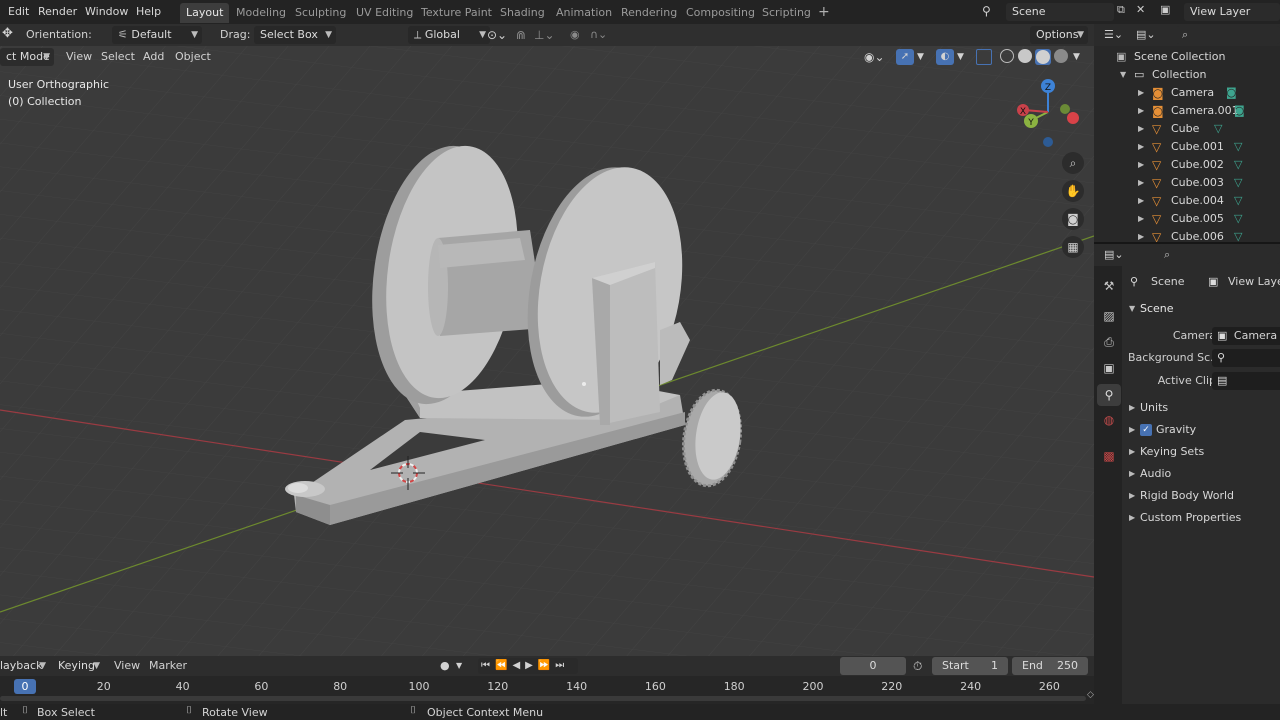  Describe the element at coordinates (157, 35) in the screenshot. I see `orientation-dropdown: ⚟ Default ▼` at that location.